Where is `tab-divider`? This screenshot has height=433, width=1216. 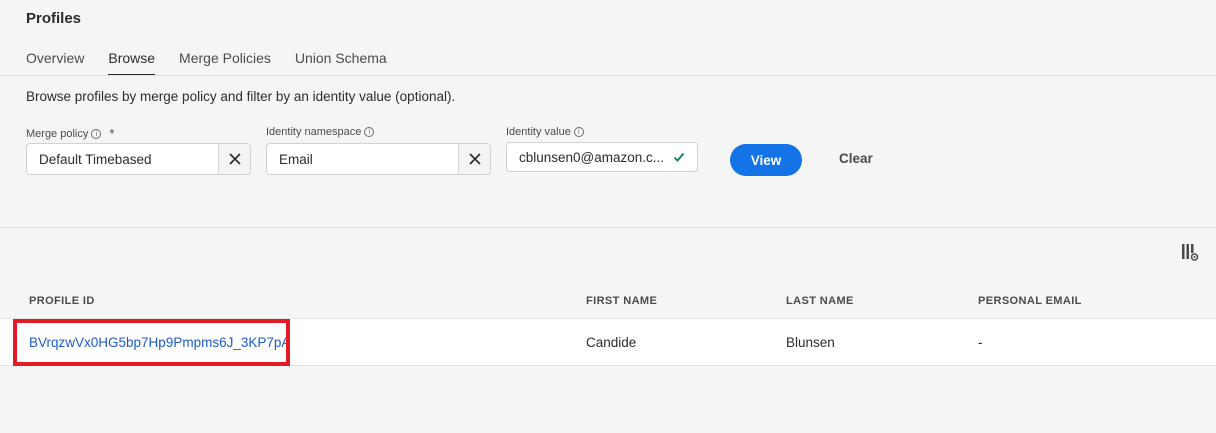
tab-divider is located at coordinates (608, 75).